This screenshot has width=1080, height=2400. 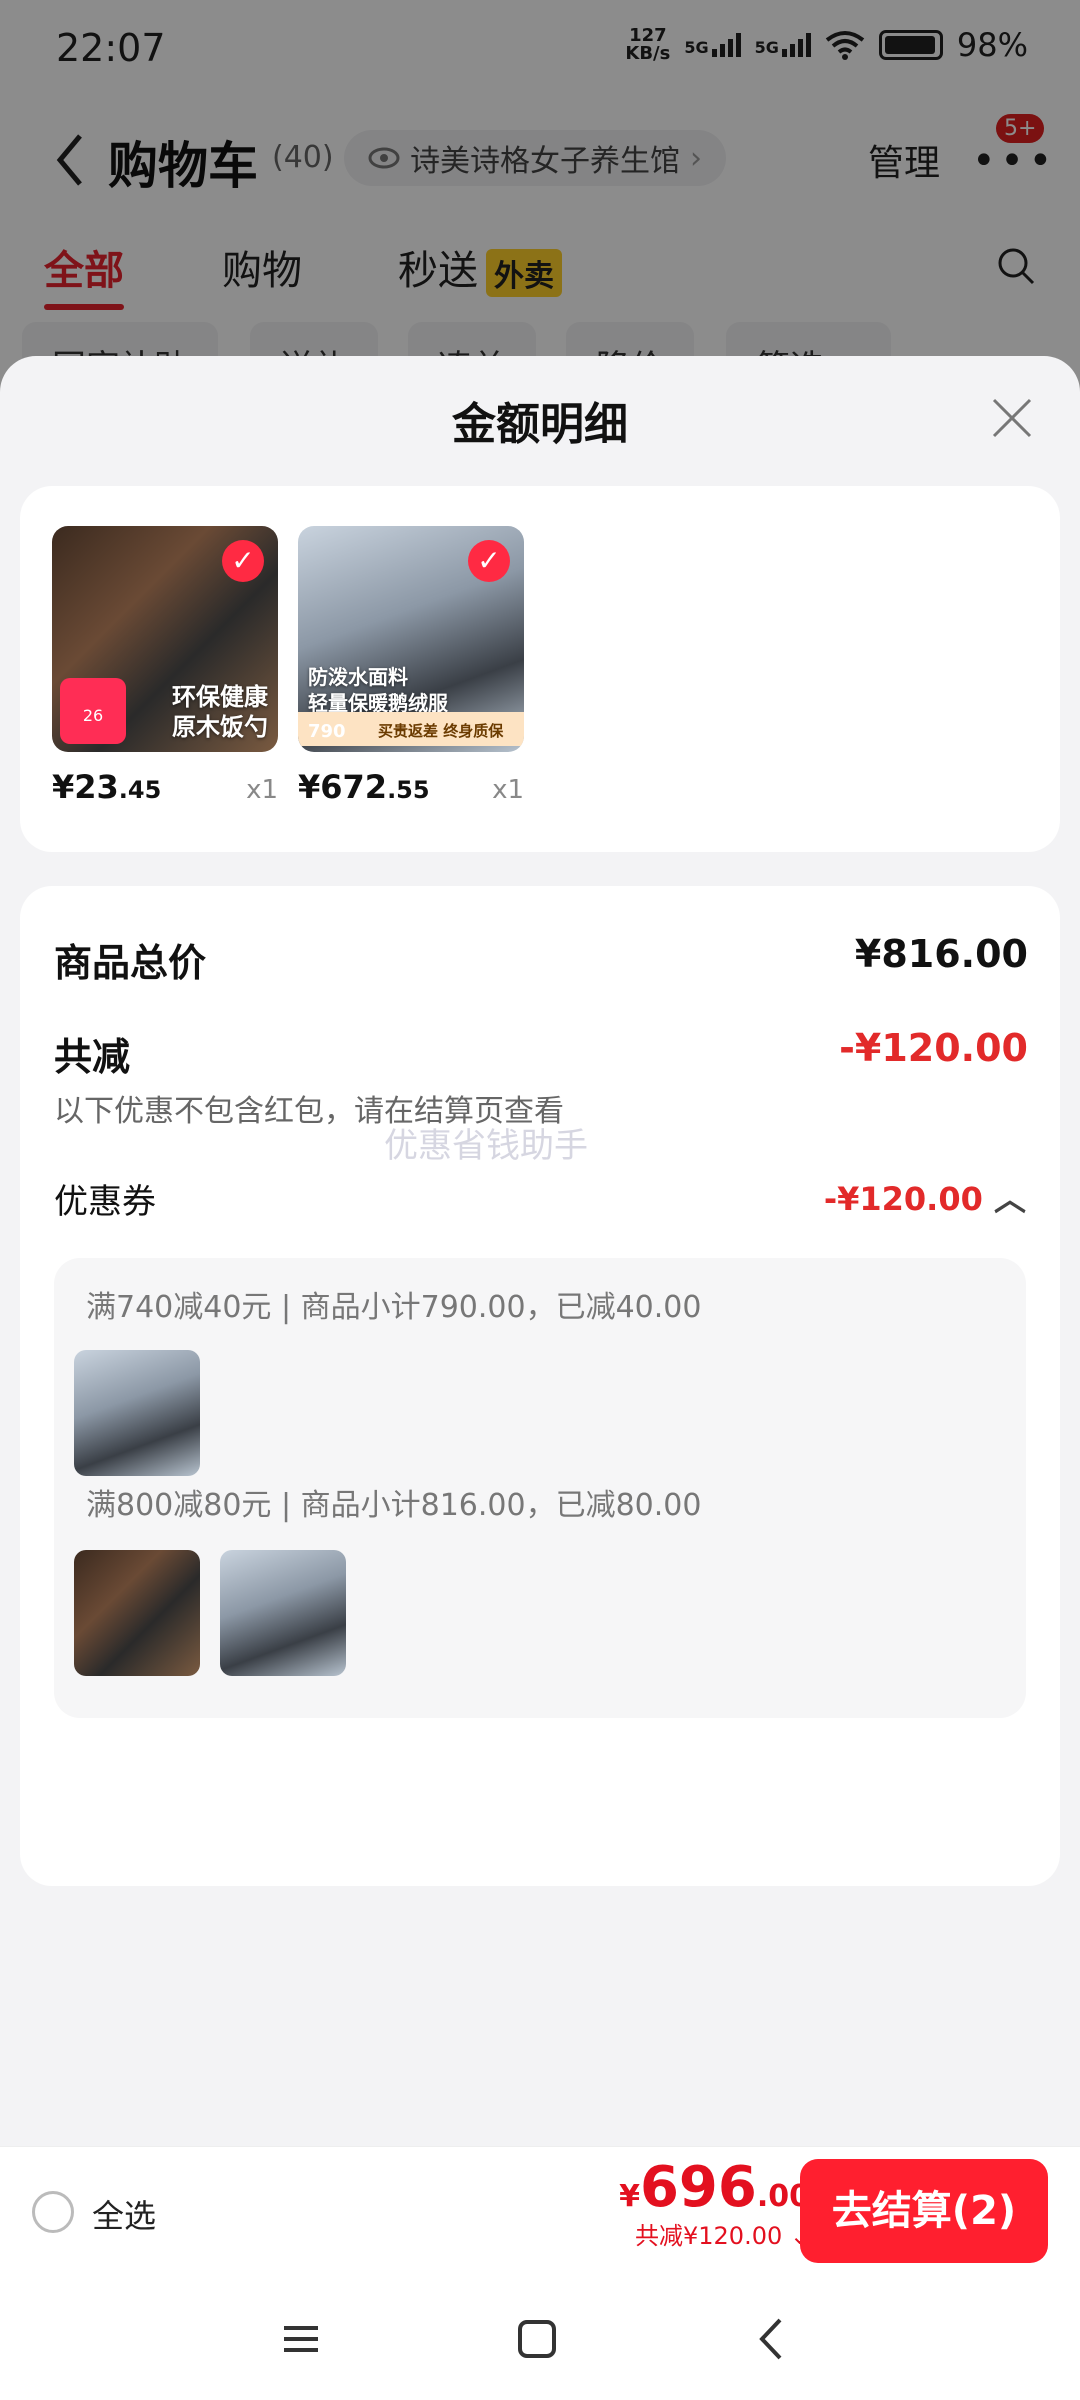 What do you see at coordinates (130, 963) in the screenshot?
I see `total-label: 商品总价` at bounding box center [130, 963].